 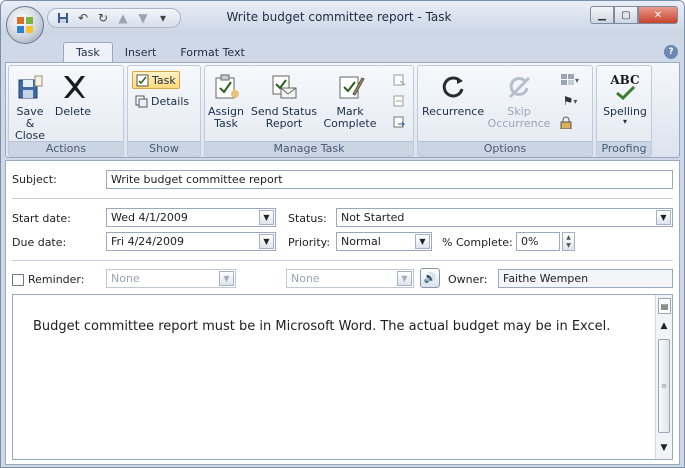 What do you see at coordinates (284, 123) in the screenshot?
I see `send-status-label-2: Report` at bounding box center [284, 123].